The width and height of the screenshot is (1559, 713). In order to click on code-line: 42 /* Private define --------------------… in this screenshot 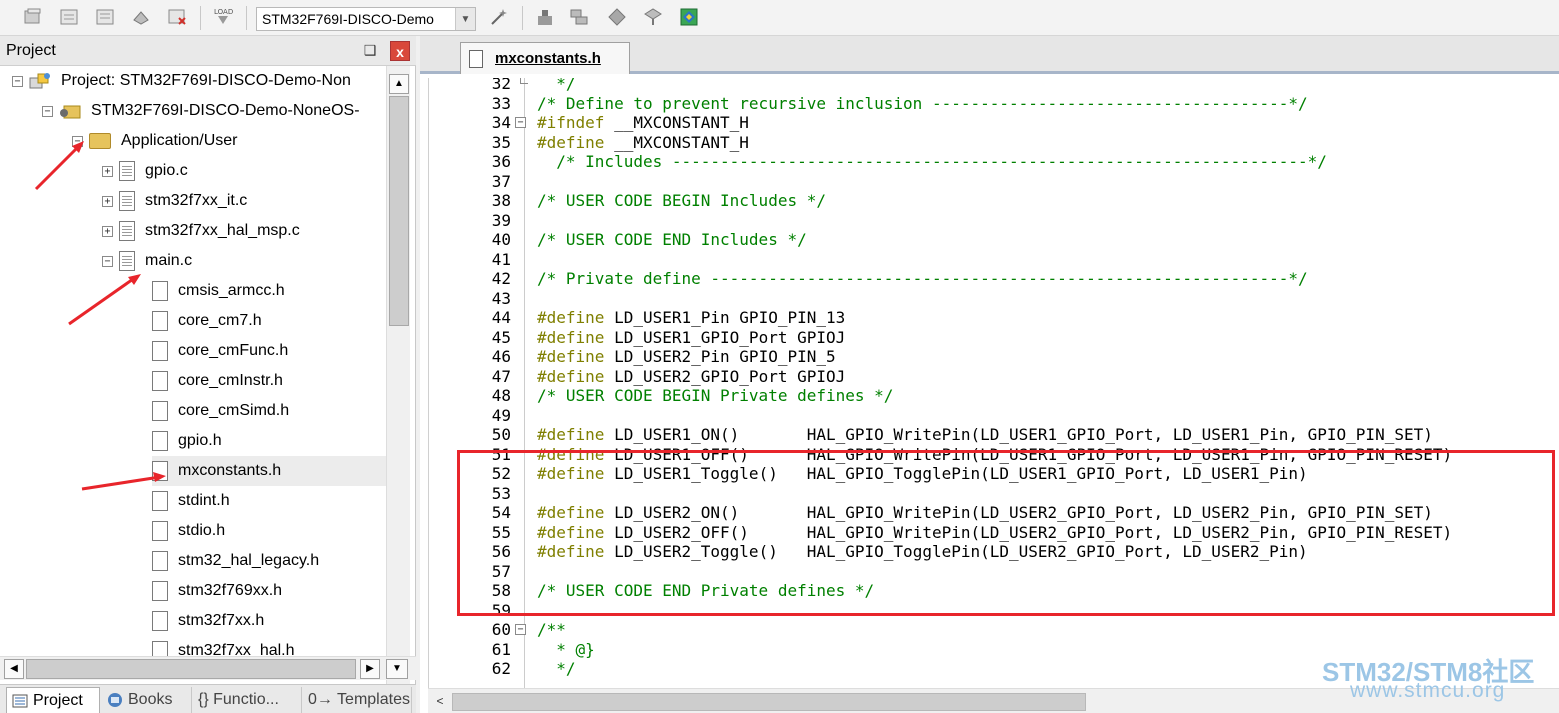, I will do `click(994, 279)`.